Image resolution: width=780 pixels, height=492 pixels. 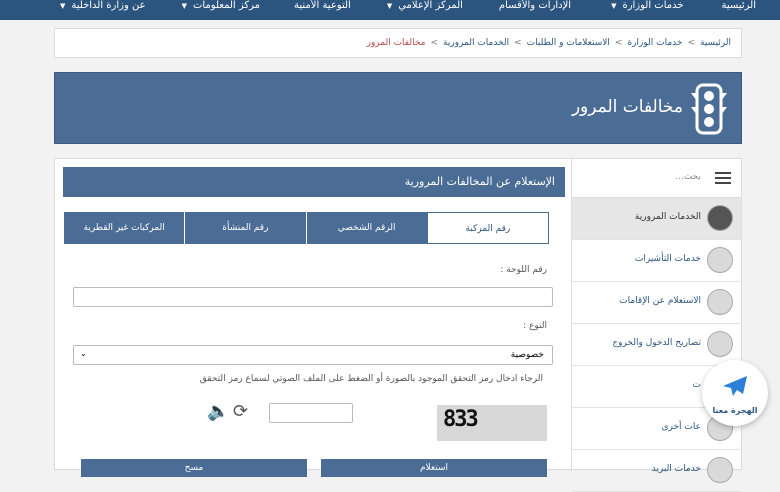 What do you see at coordinates (720, 470) in the screenshot?
I see `mail-icon` at bounding box center [720, 470].